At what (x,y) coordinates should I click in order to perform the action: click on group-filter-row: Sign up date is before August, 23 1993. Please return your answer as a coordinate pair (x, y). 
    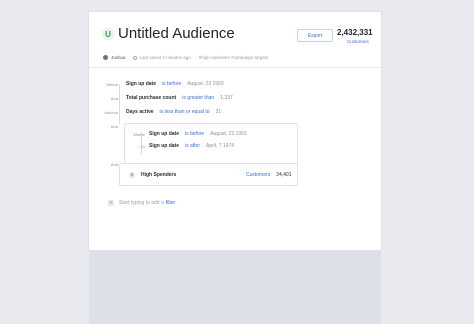
    Looking at the image, I should click on (198, 134).